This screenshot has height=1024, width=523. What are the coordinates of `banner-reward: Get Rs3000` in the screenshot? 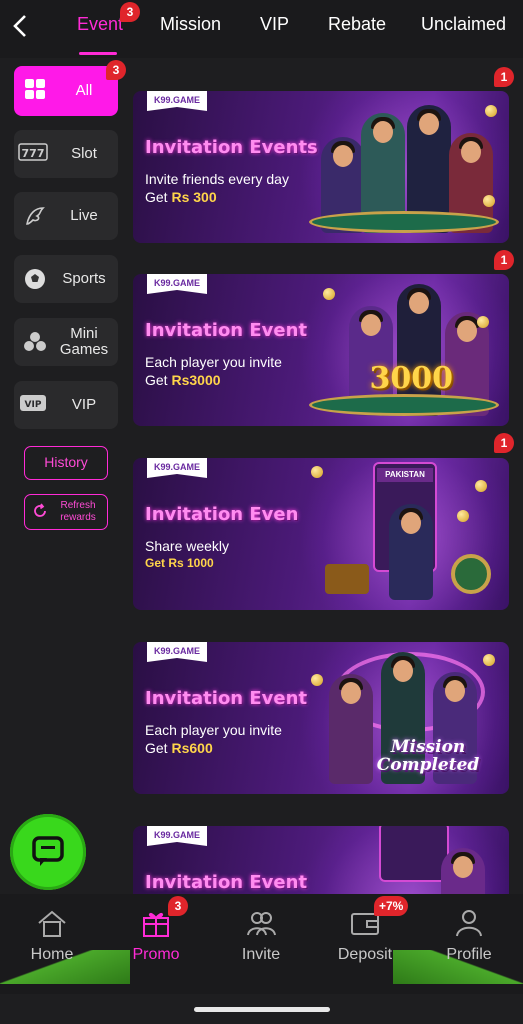 It's located at (183, 380).